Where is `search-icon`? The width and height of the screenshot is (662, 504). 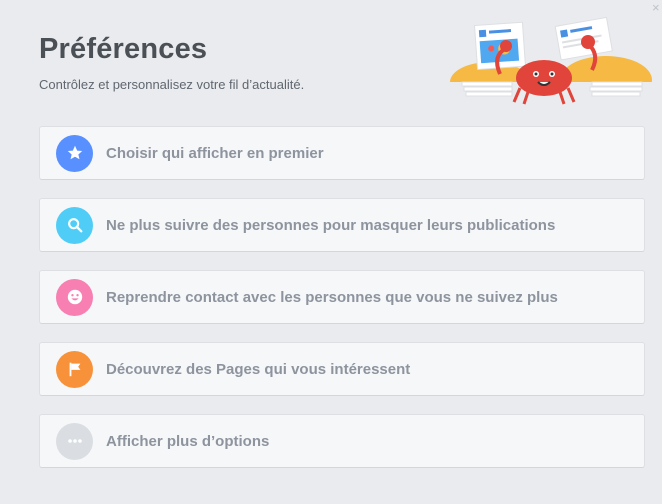 search-icon is located at coordinates (74, 225).